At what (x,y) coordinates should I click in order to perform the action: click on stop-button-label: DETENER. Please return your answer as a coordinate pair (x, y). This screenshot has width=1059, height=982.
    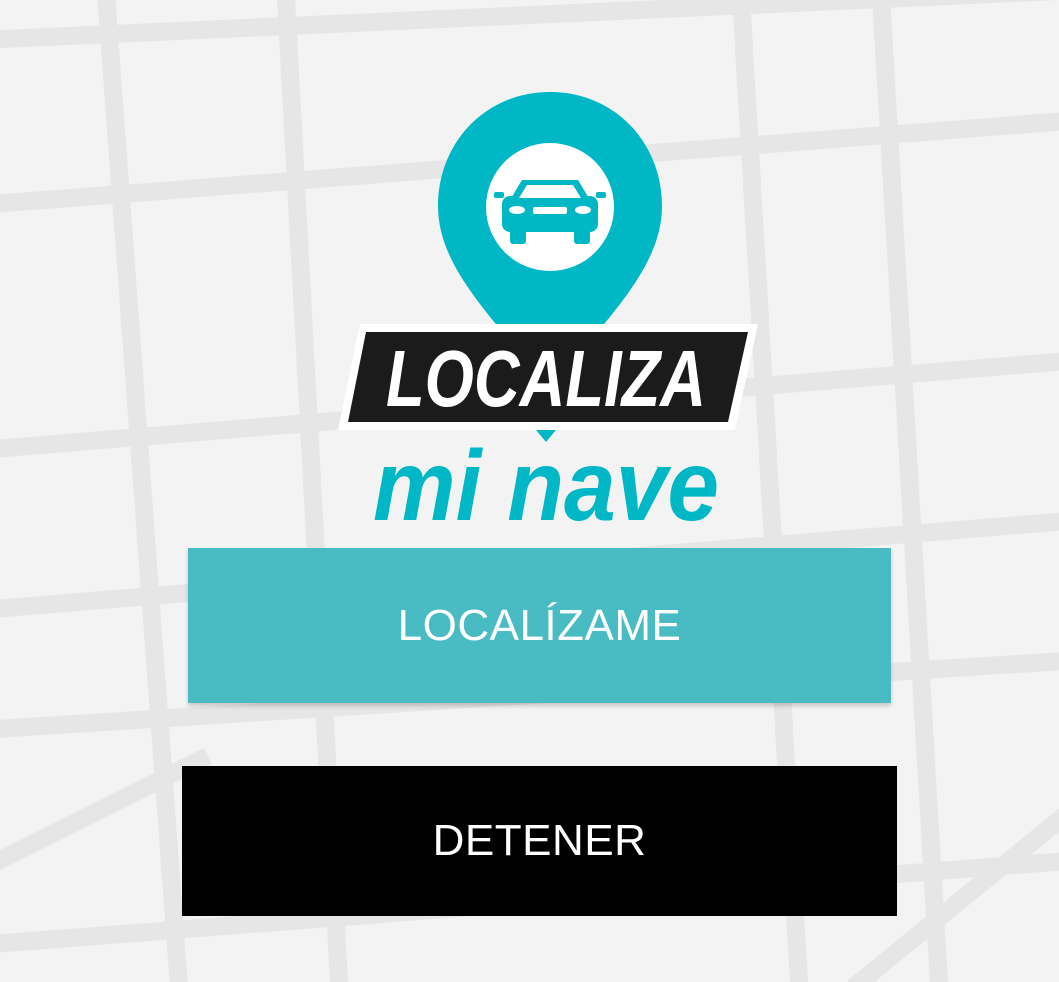
    Looking at the image, I should click on (539, 840).